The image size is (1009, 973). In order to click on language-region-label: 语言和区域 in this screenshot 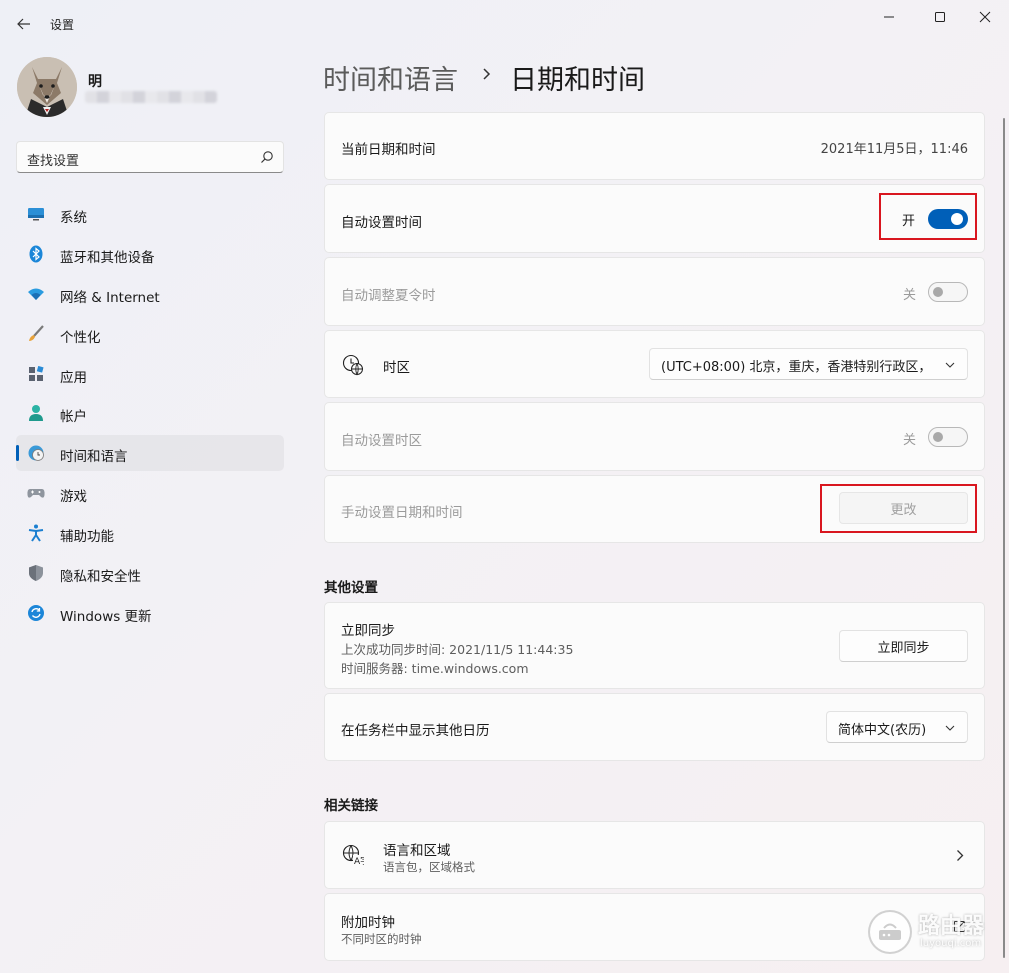, I will do `click(417, 851)`.